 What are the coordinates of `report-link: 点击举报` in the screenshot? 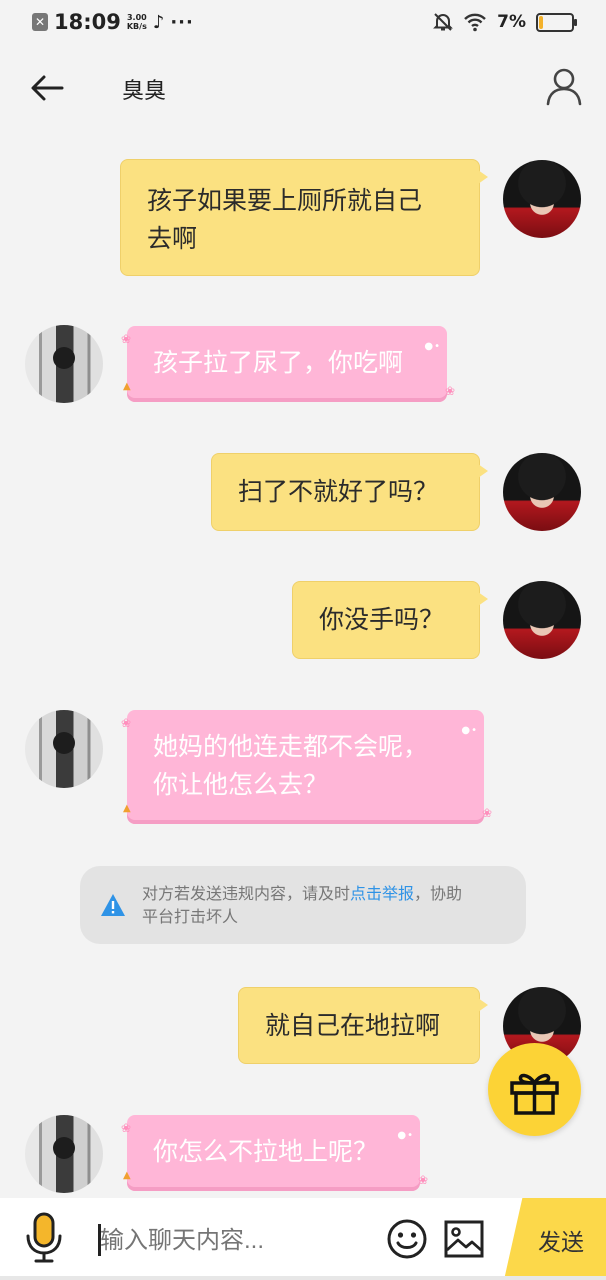 It's located at (382, 893).